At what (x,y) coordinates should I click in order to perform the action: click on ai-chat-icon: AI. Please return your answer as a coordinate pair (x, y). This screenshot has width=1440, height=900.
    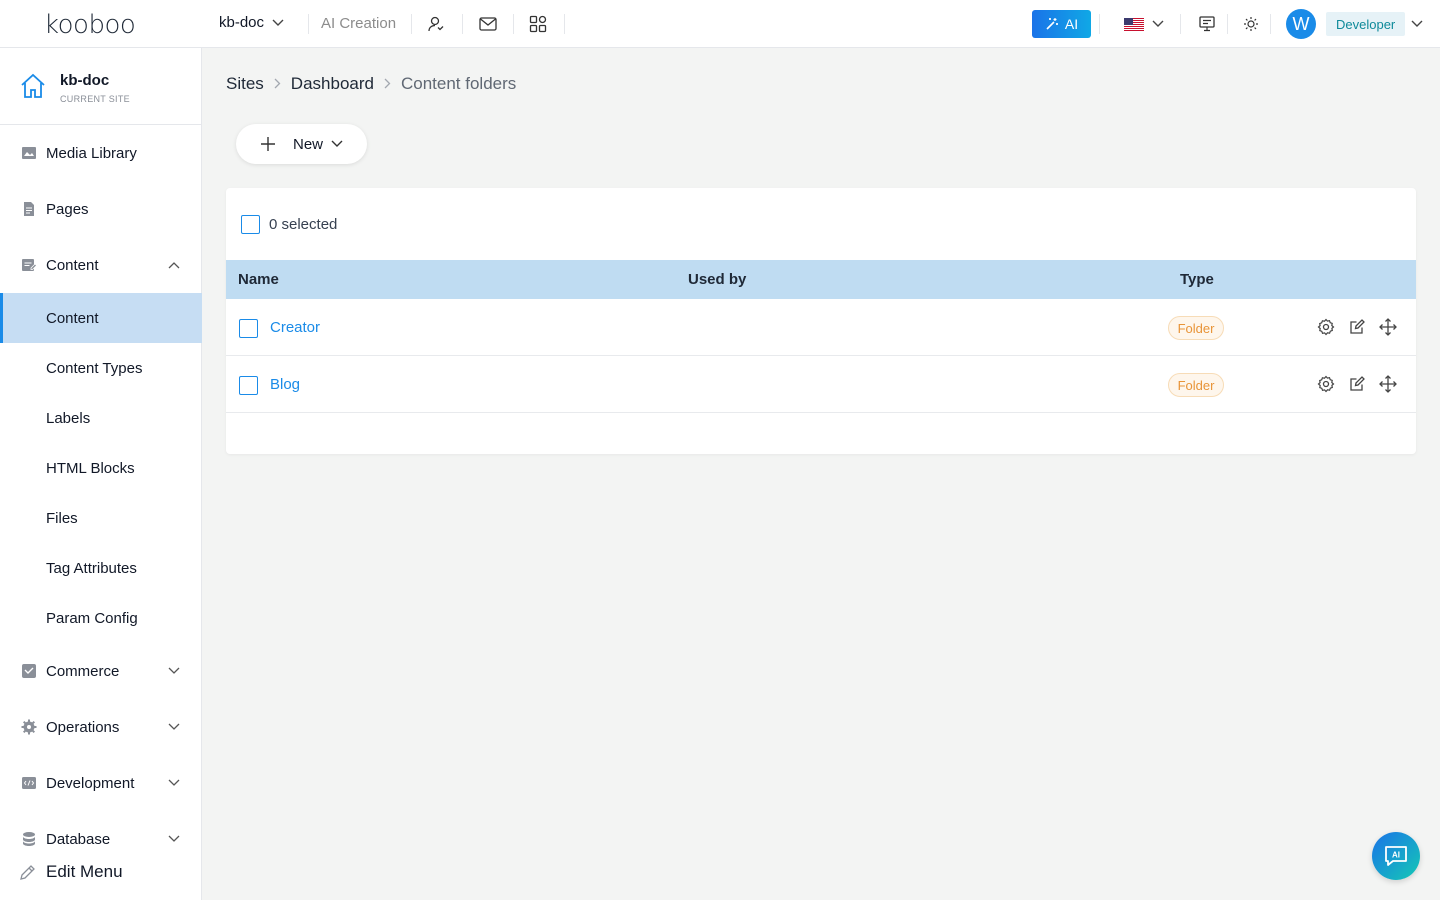
    Looking at the image, I should click on (1396, 856).